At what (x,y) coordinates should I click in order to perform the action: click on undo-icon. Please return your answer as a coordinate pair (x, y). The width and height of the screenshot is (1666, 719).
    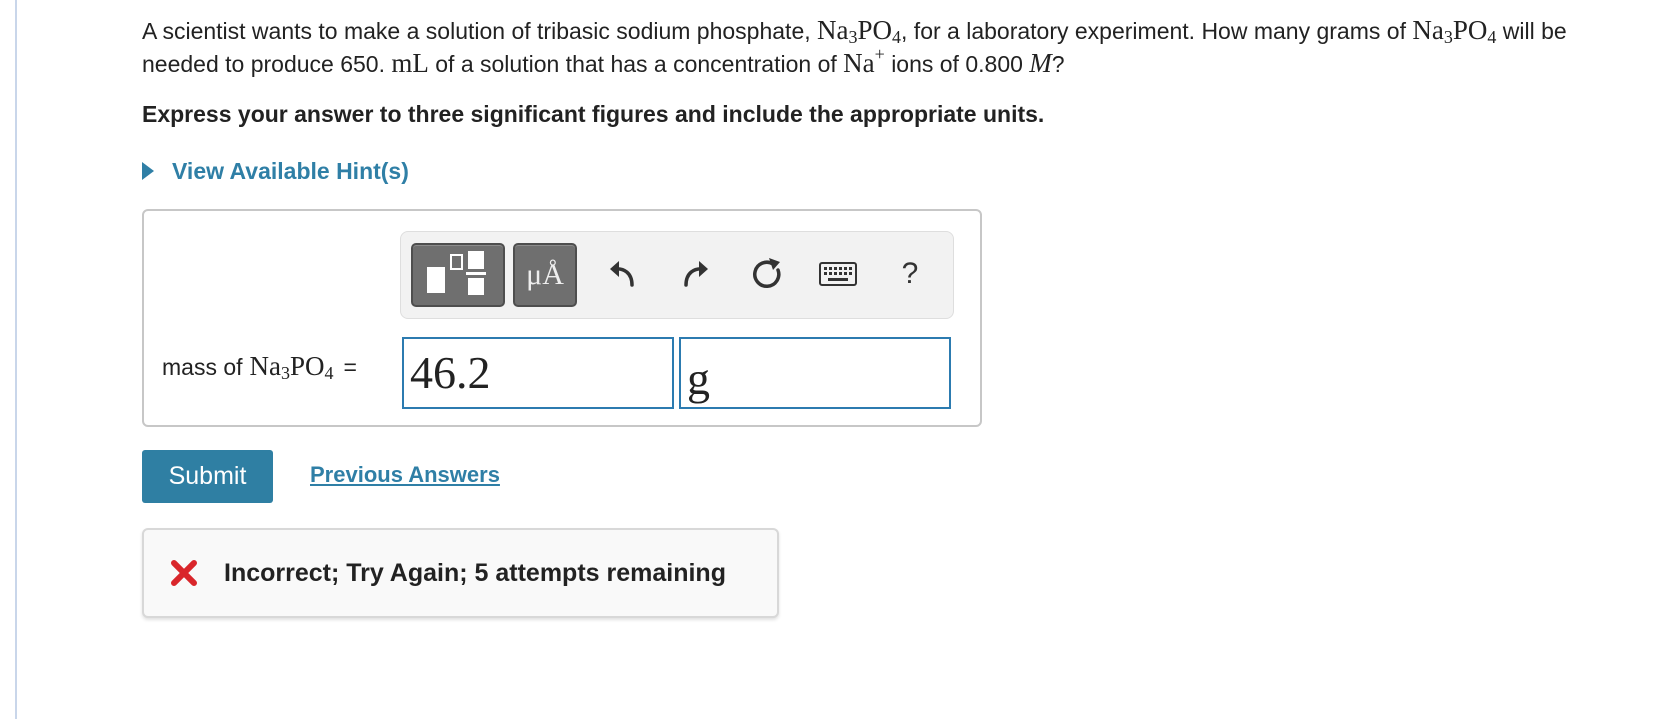
    Looking at the image, I should click on (622, 274).